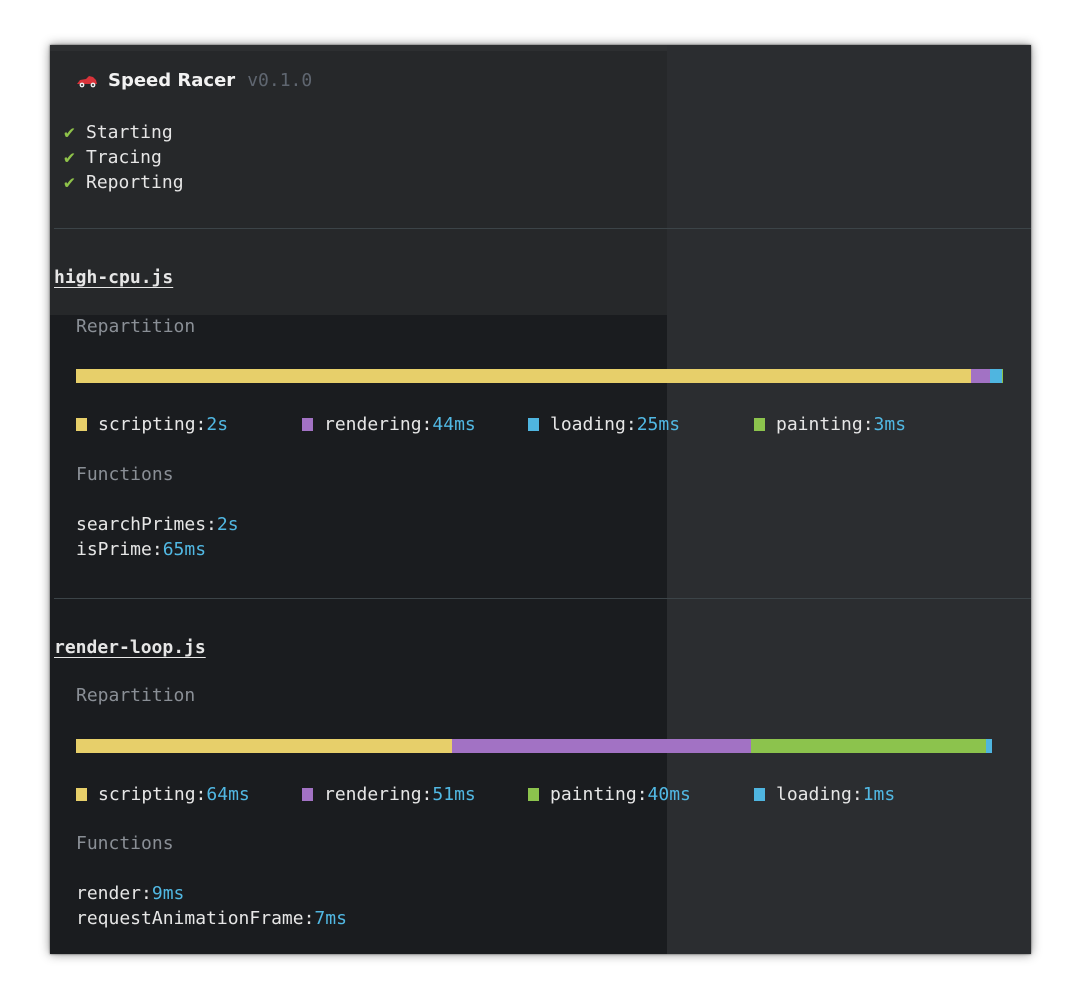  I want to click on legend-value: 51ms, so click(454, 794).